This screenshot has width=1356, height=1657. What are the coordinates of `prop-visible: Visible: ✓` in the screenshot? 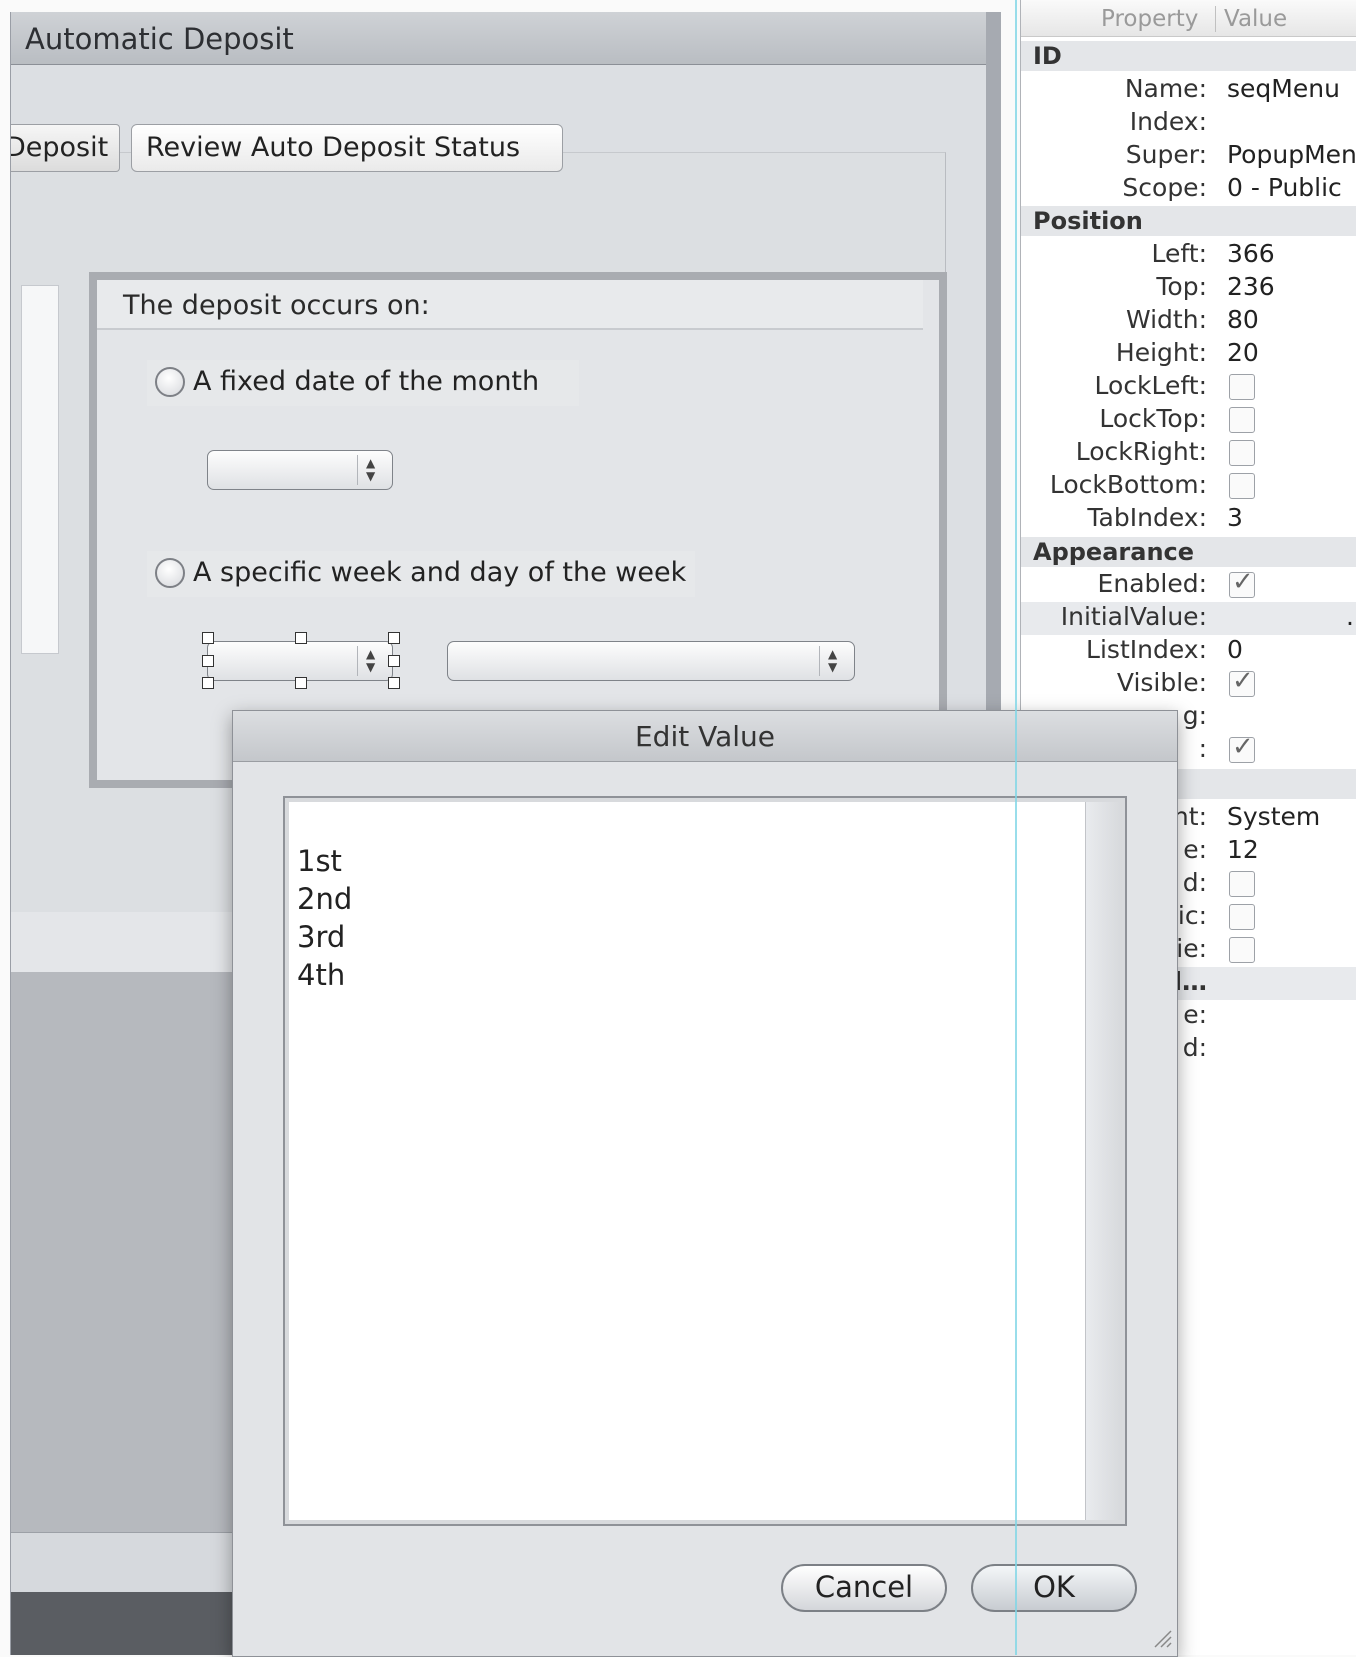 It's located at (1188, 683).